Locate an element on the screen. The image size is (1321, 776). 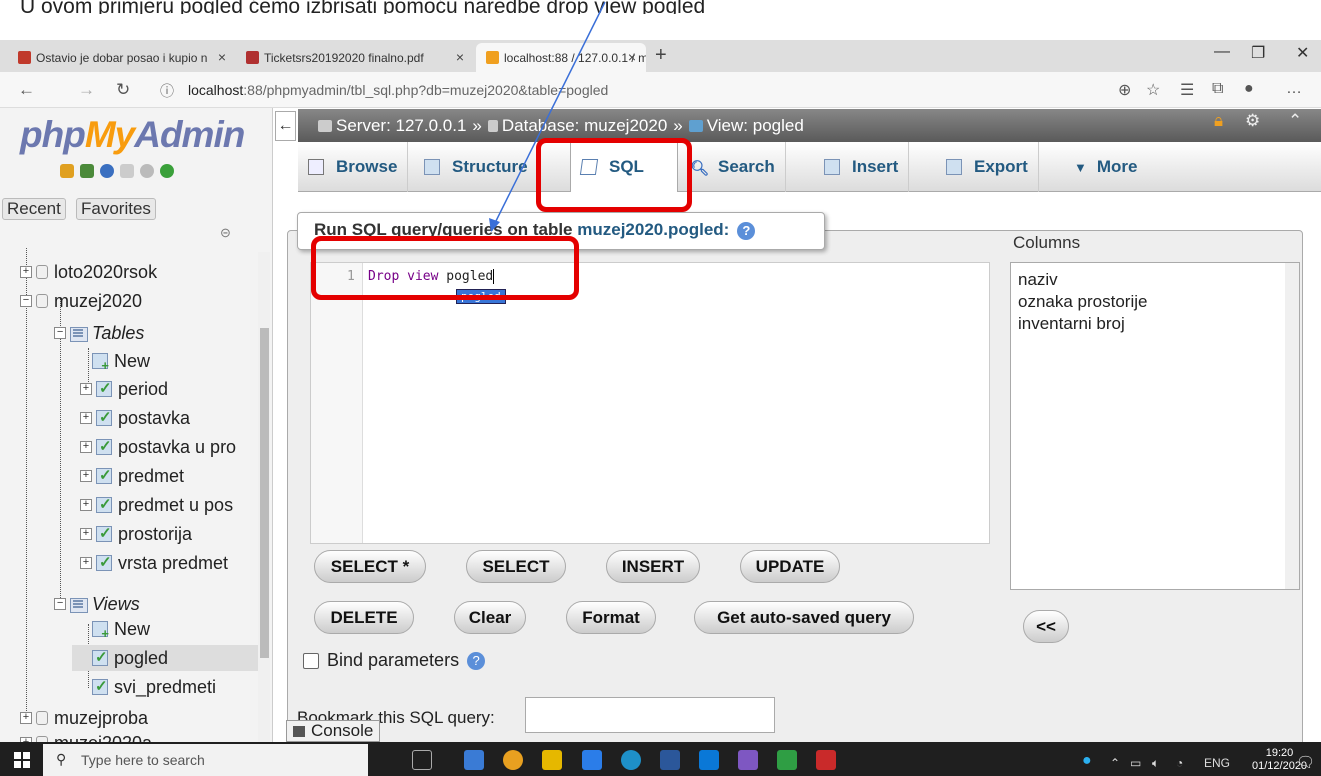
restore-icon: ❐ is located at coordinates (1258, 53).